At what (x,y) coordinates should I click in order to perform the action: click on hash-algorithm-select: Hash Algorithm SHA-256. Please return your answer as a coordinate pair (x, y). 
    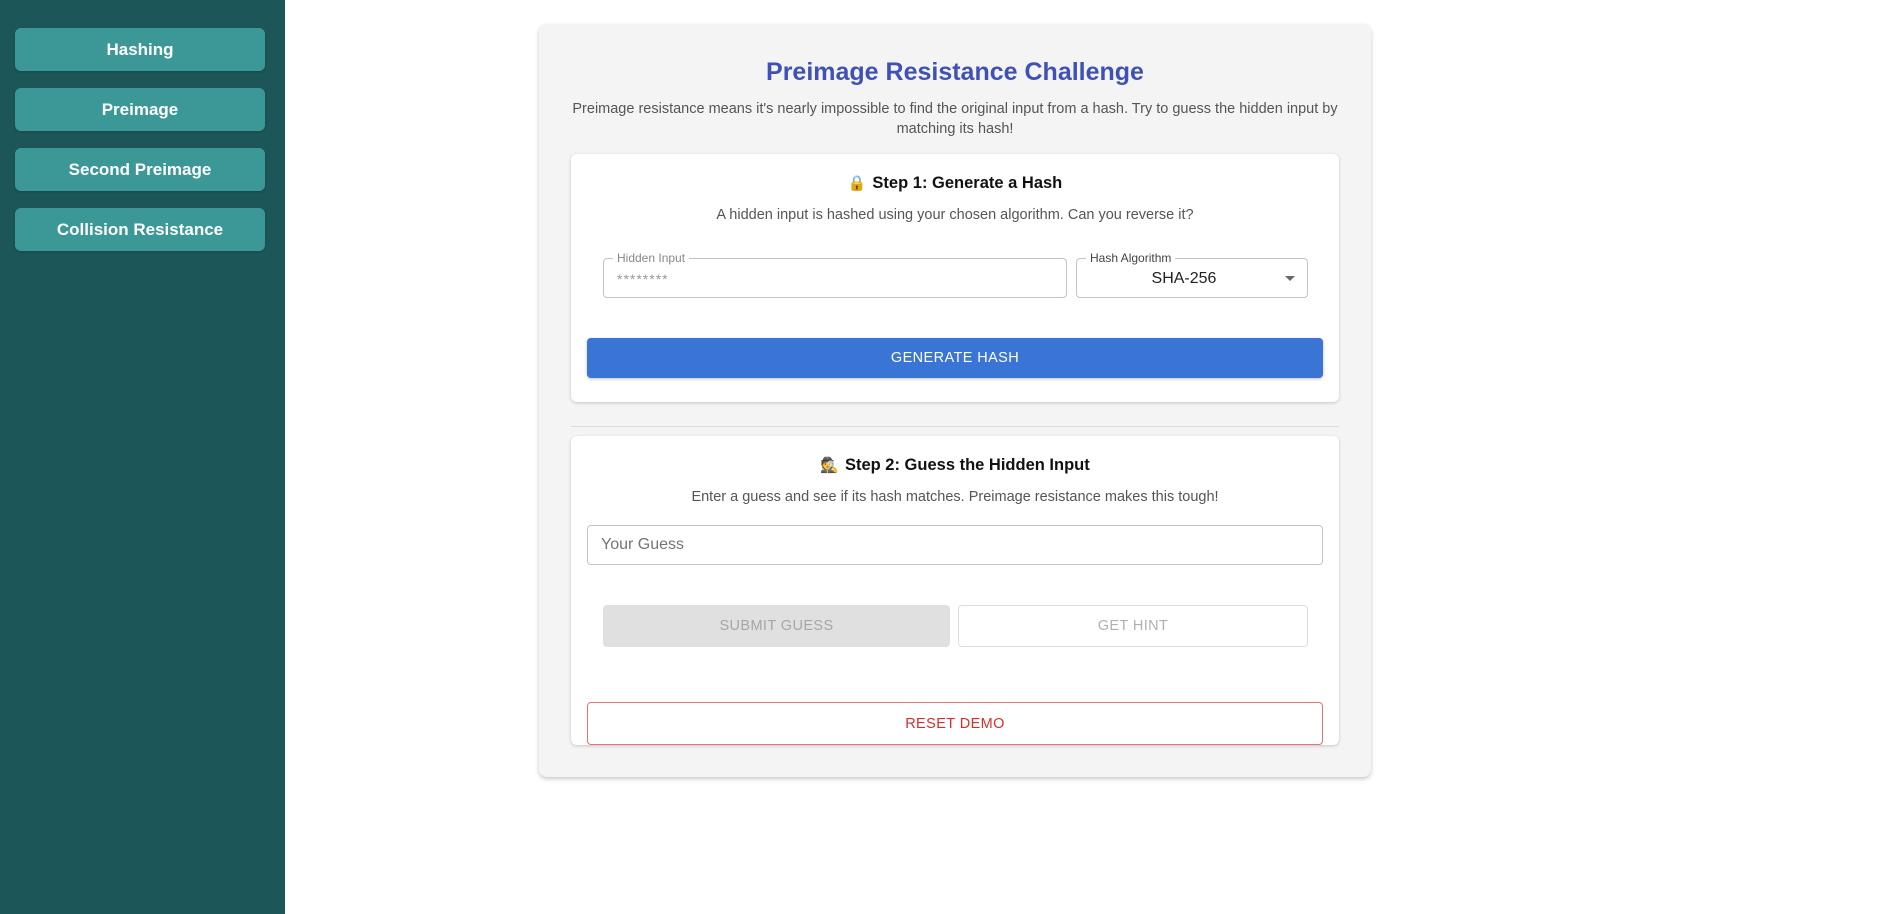
    Looking at the image, I should click on (1192, 274).